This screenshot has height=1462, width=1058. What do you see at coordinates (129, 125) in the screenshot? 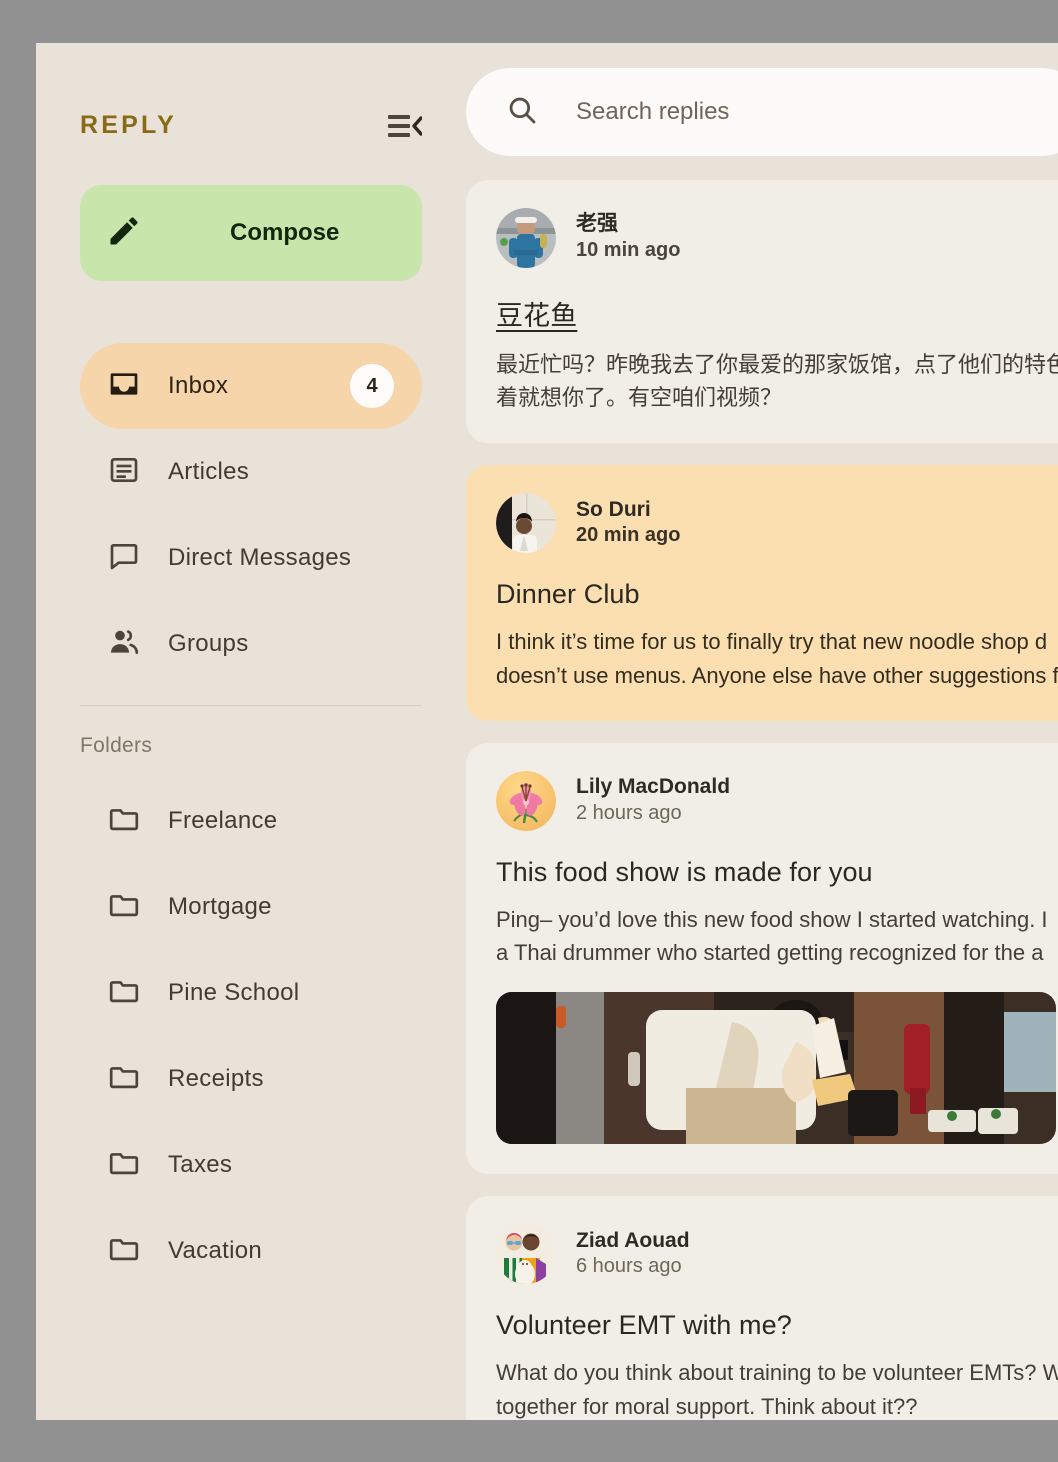
I see `app-brand-title: REPLY` at bounding box center [129, 125].